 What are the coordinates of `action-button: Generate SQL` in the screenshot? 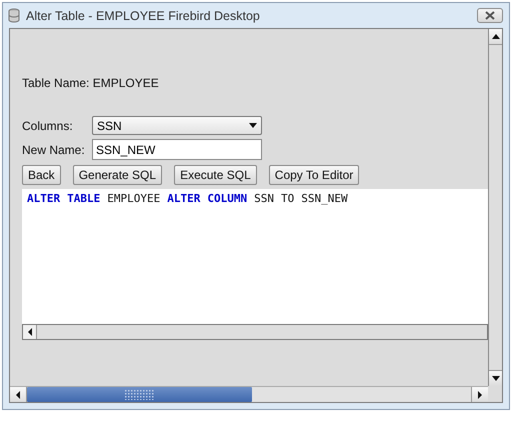 It's located at (117, 175).